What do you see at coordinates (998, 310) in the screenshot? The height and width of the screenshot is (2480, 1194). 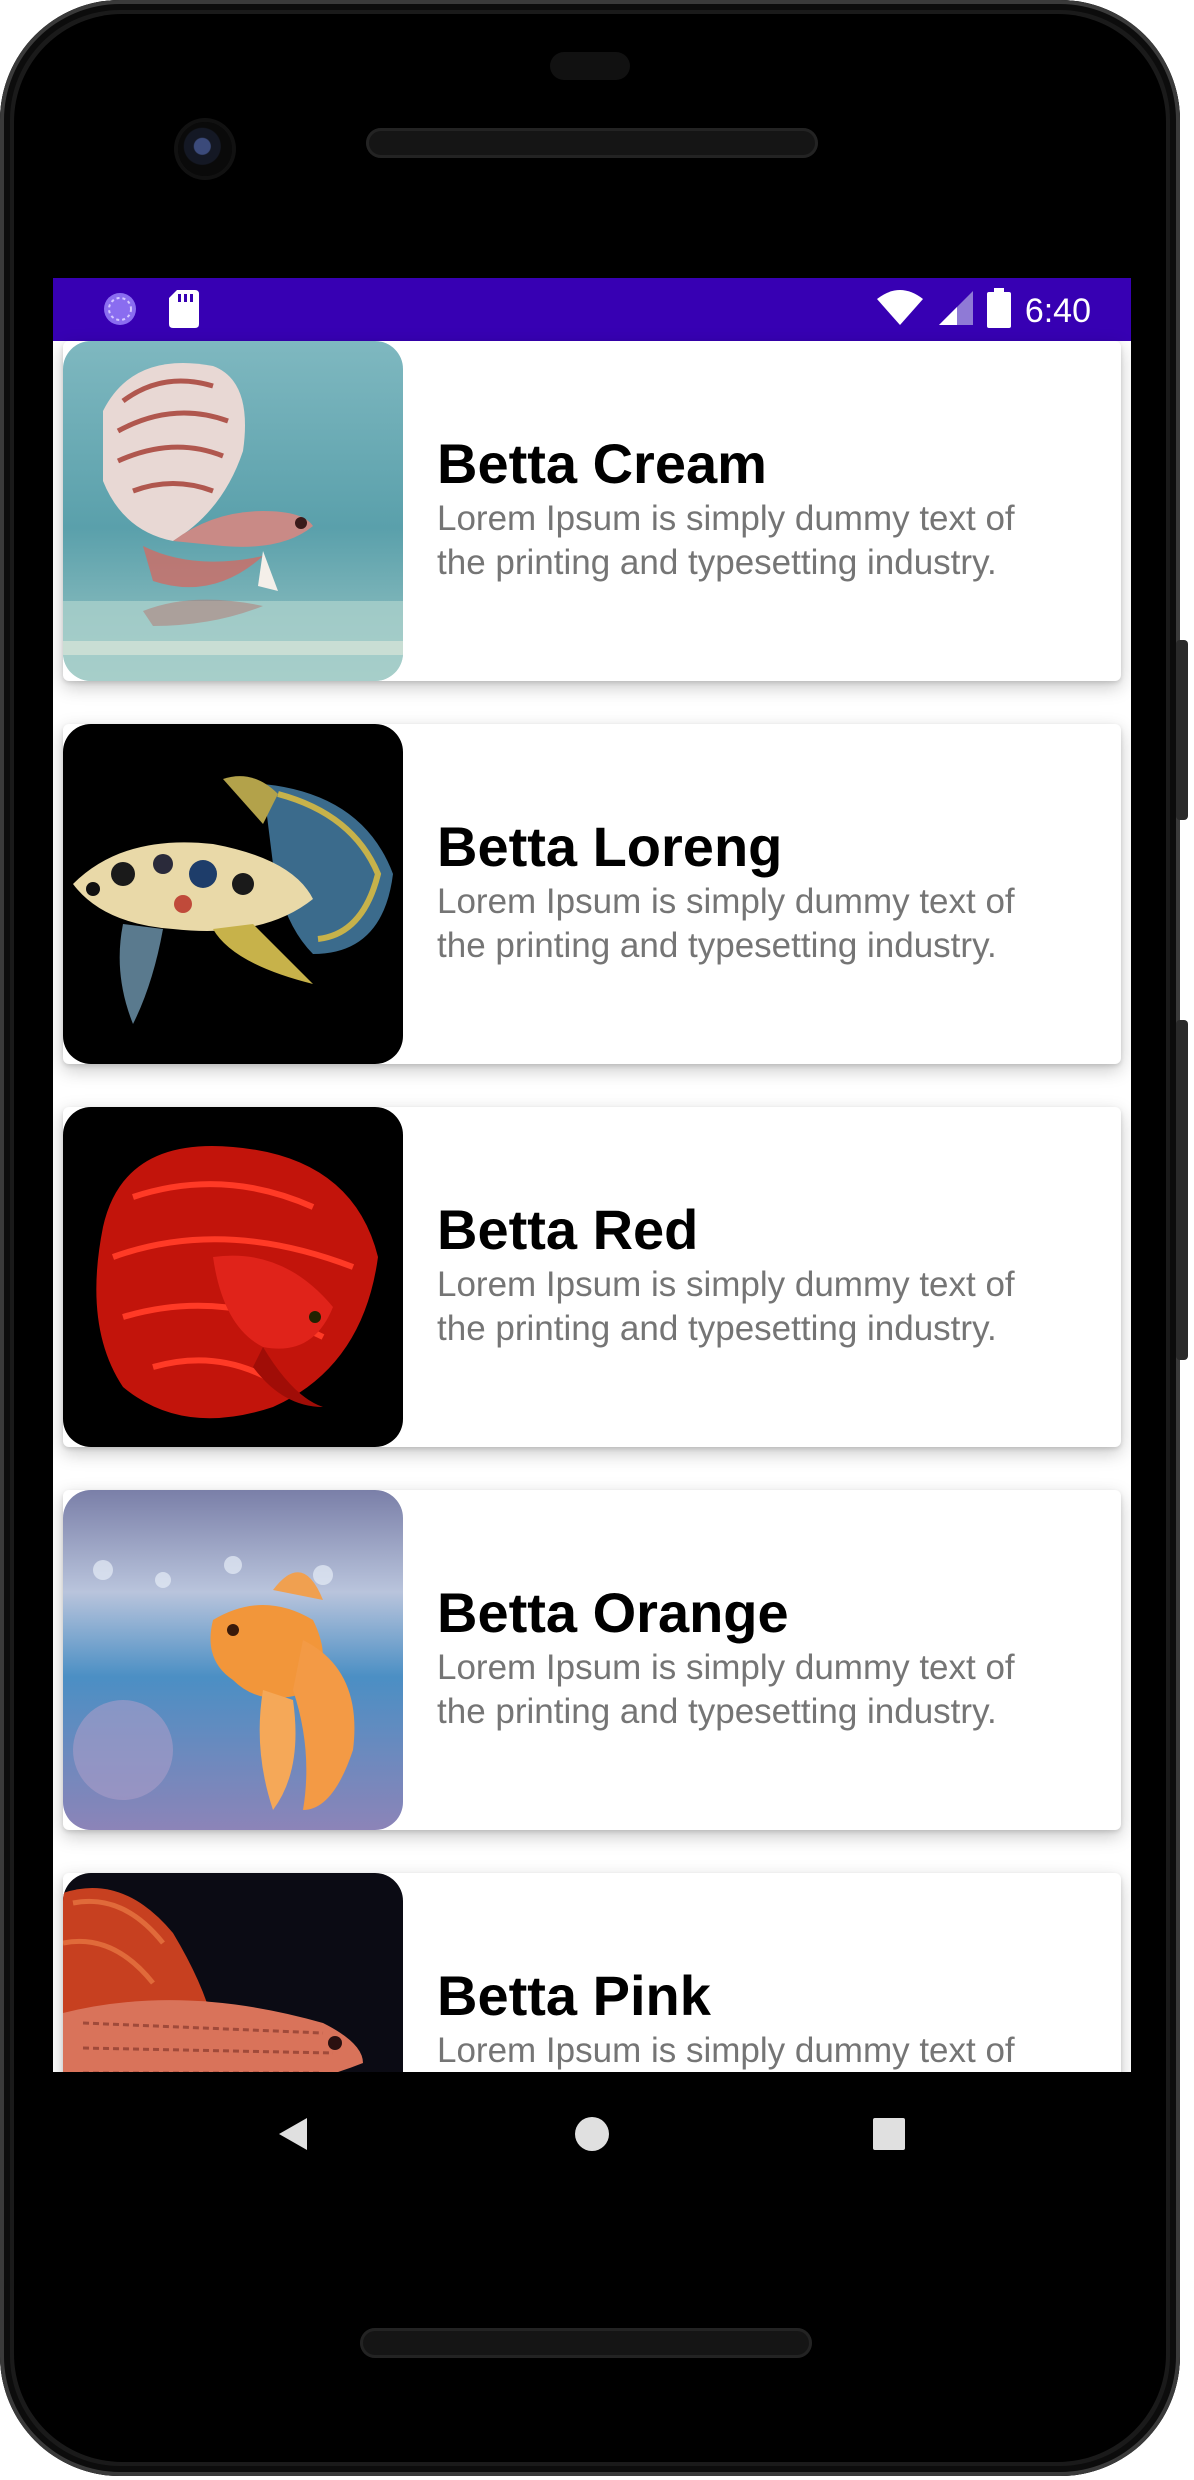 I see `battery-icon` at bounding box center [998, 310].